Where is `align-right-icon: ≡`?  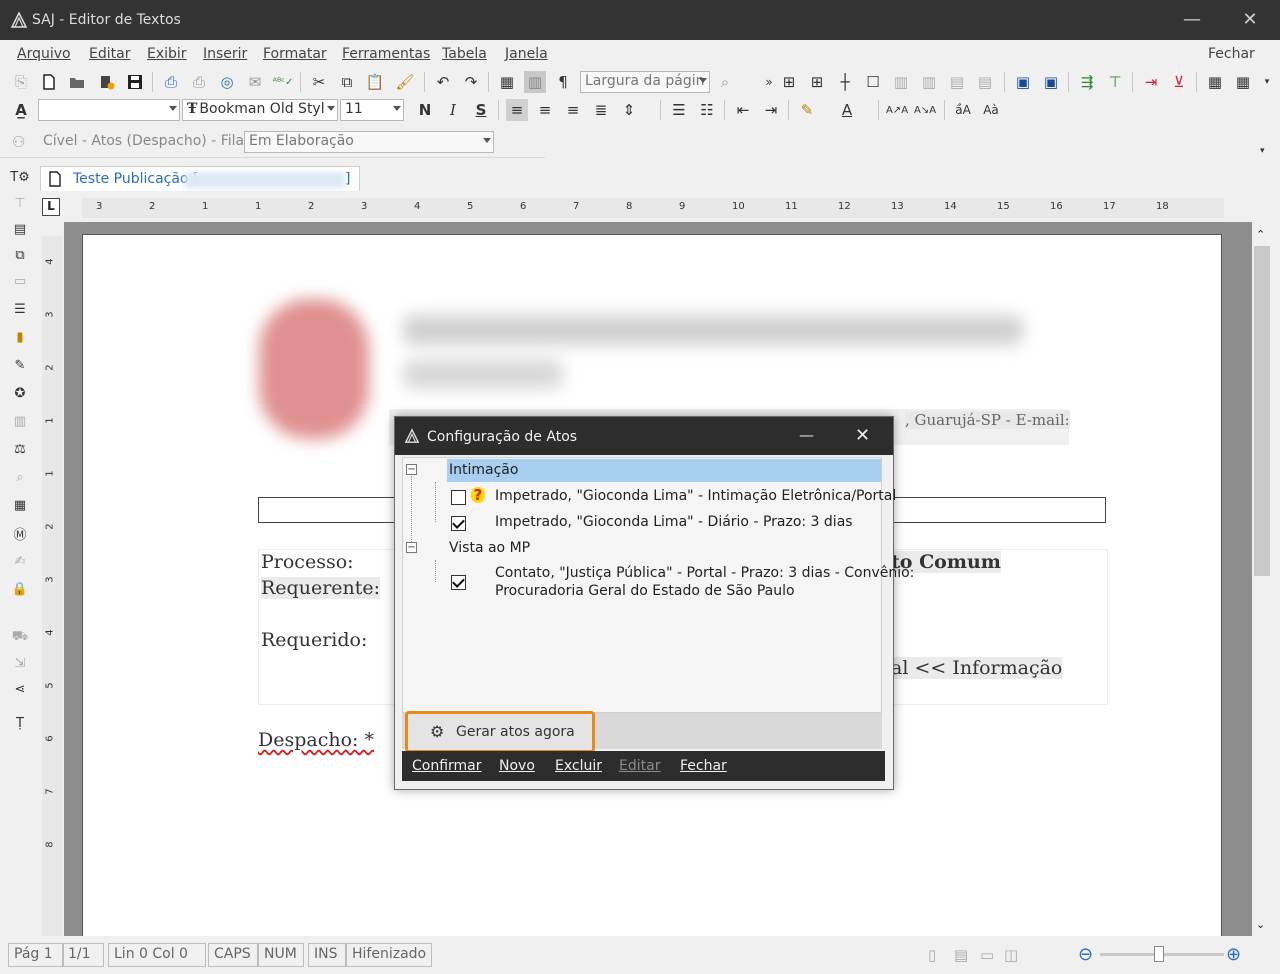 align-right-icon: ≡ is located at coordinates (573, 110).